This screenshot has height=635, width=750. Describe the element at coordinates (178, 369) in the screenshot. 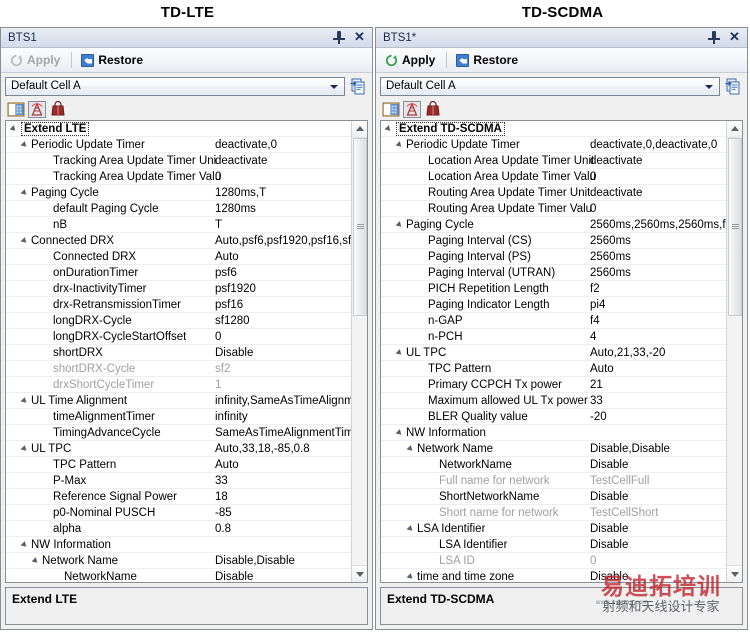

I see `tree-row: shortDRX-Cycle sf2` at that location.